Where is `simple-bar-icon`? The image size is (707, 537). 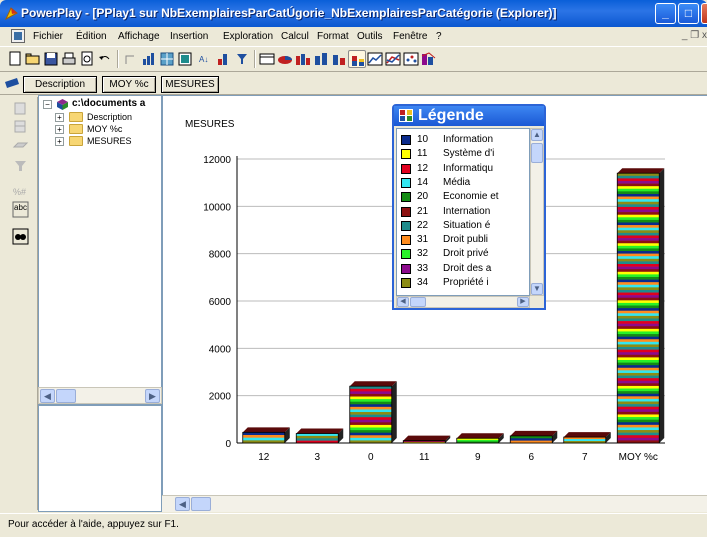 simple-bar-icon is located at coordinates (321, 59).